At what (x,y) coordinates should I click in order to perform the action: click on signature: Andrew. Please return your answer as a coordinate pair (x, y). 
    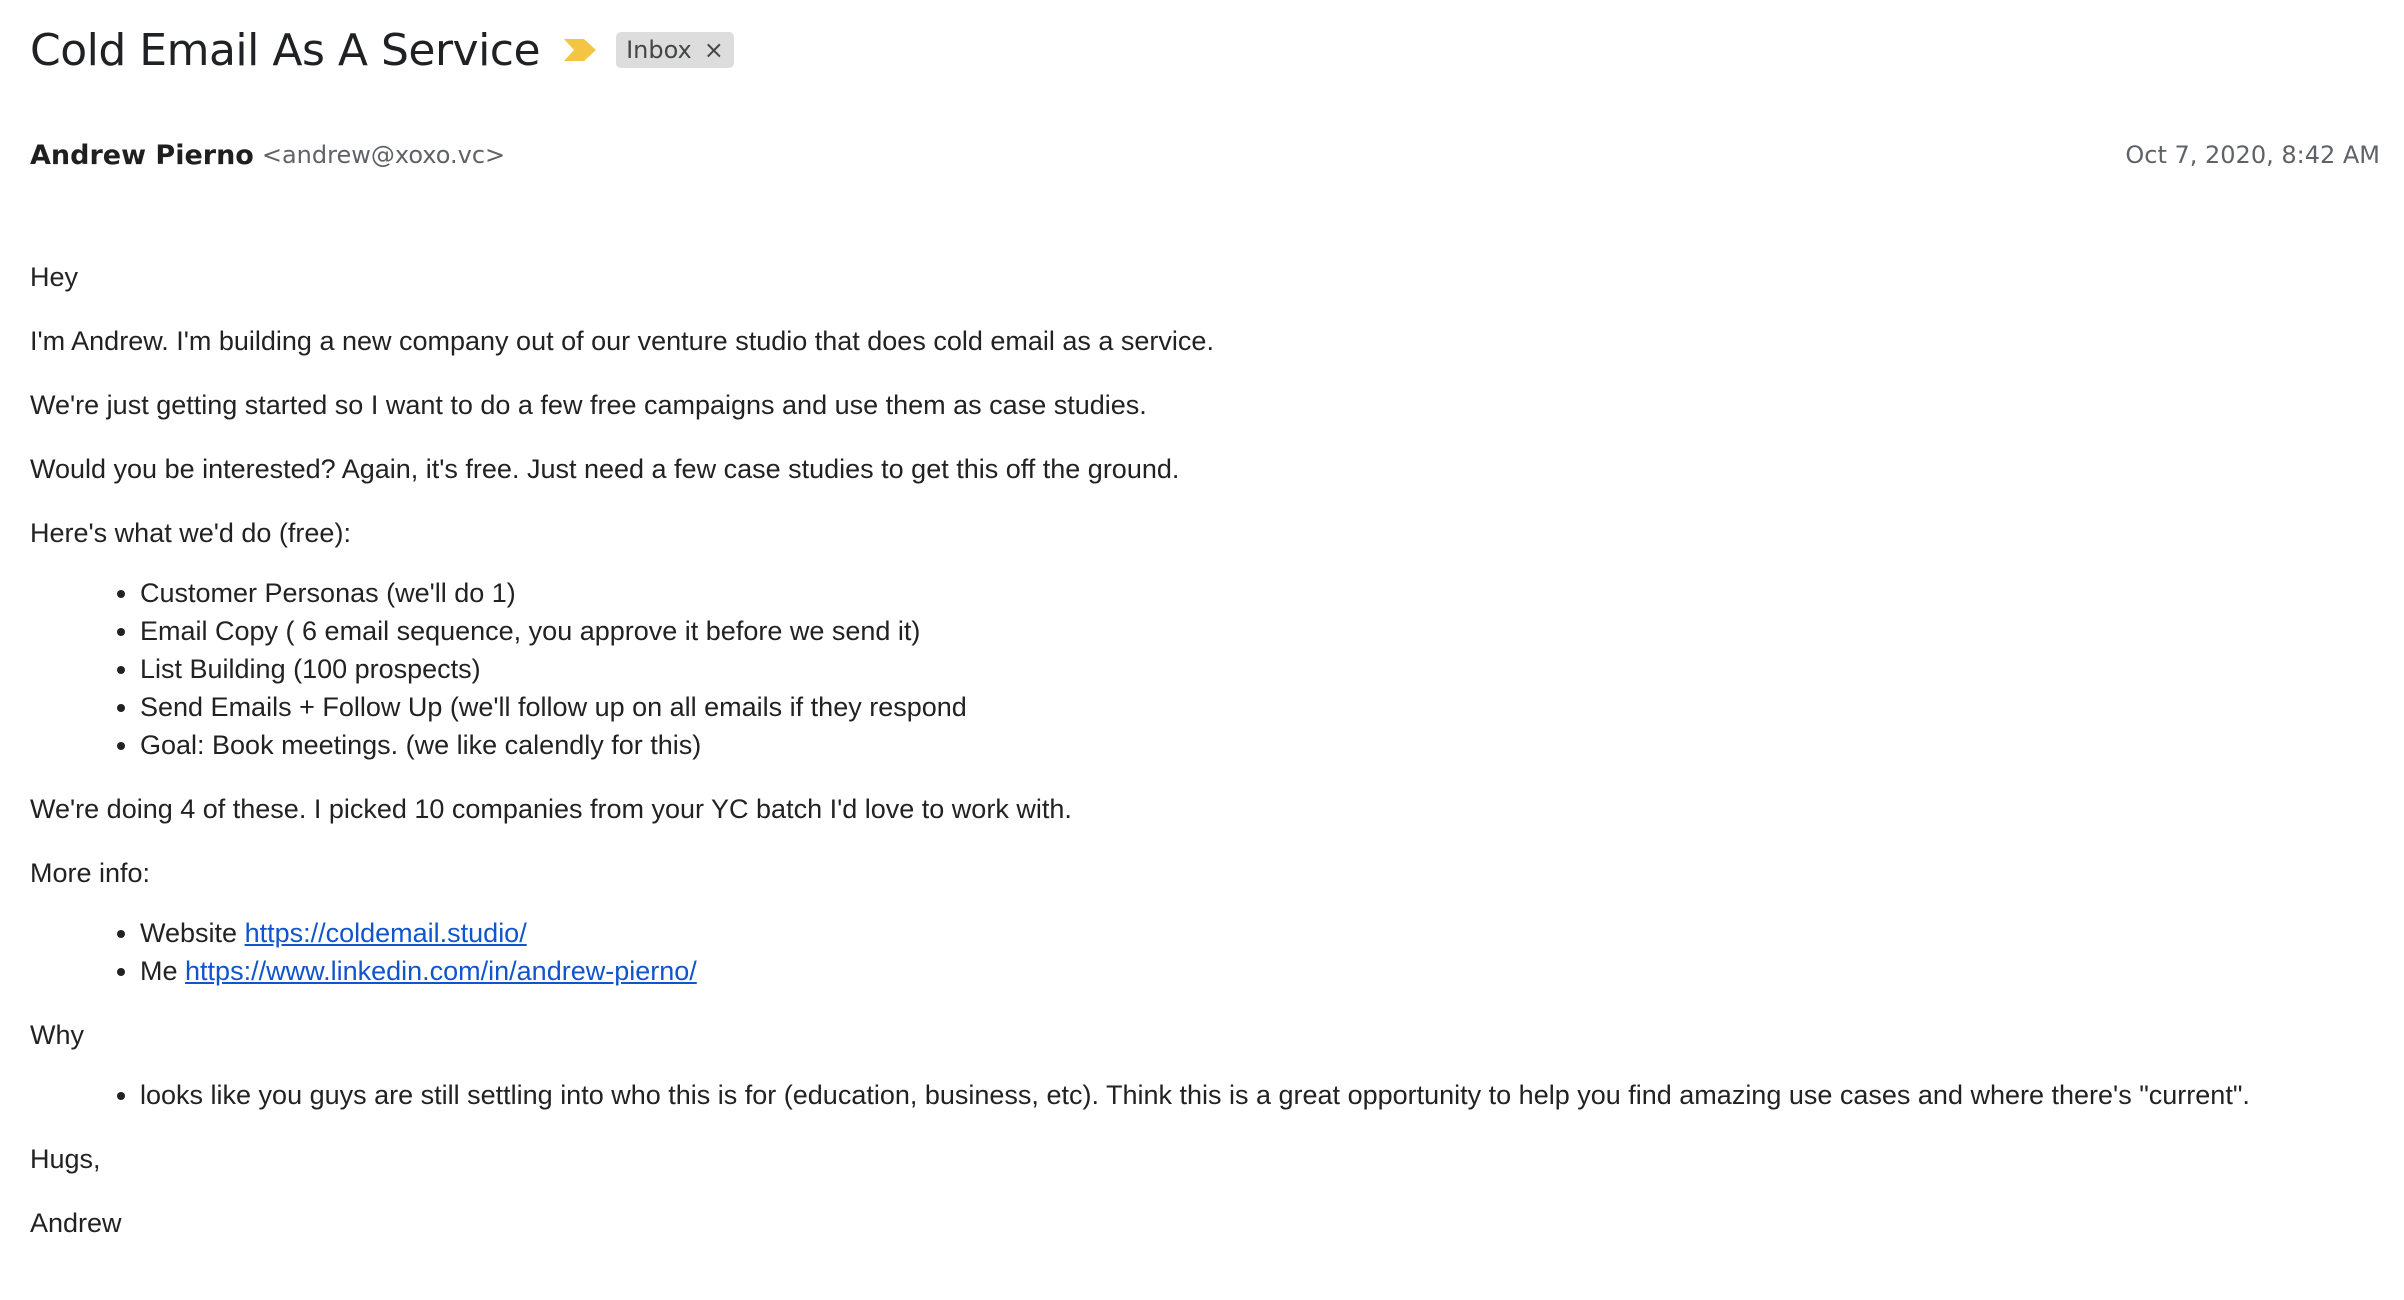
    Looking at the image, I should click on (76, 1223).